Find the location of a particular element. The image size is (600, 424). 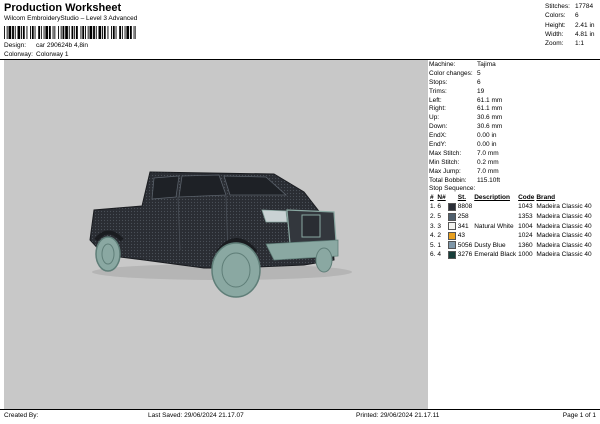

needle-number: 6 is located at coordinates (439, 207).